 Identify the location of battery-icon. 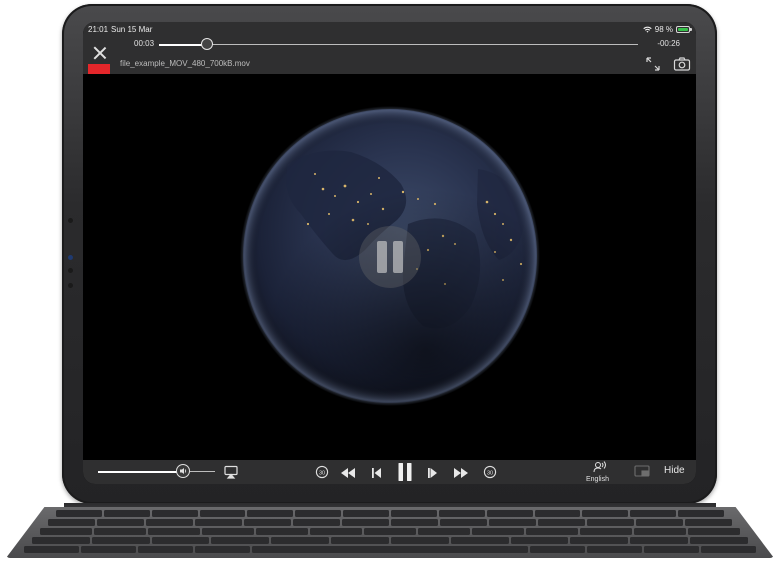
(684, 29).